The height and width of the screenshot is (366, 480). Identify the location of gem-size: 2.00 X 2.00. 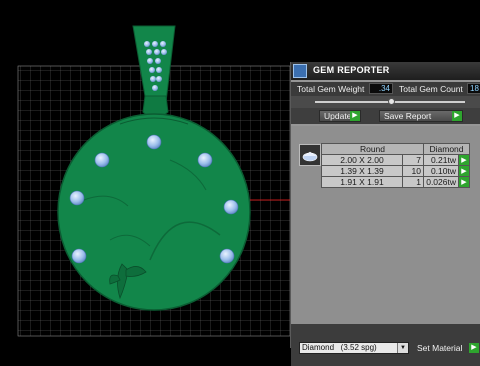
(362, 160).